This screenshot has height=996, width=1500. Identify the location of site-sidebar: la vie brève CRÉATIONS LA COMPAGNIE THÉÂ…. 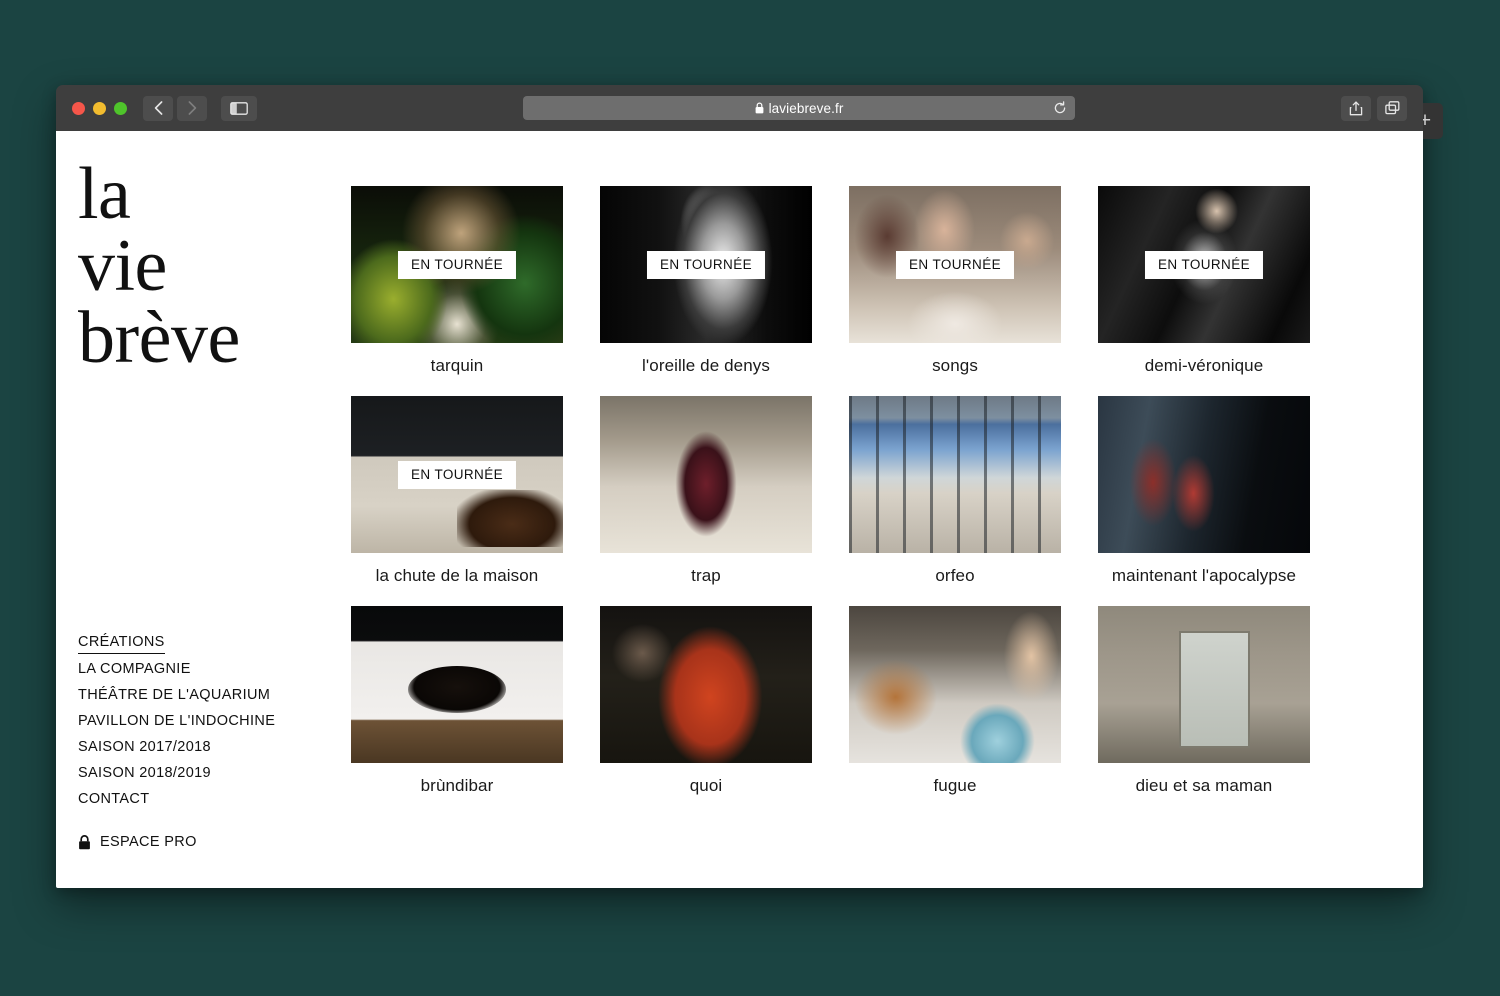
(203, 509).